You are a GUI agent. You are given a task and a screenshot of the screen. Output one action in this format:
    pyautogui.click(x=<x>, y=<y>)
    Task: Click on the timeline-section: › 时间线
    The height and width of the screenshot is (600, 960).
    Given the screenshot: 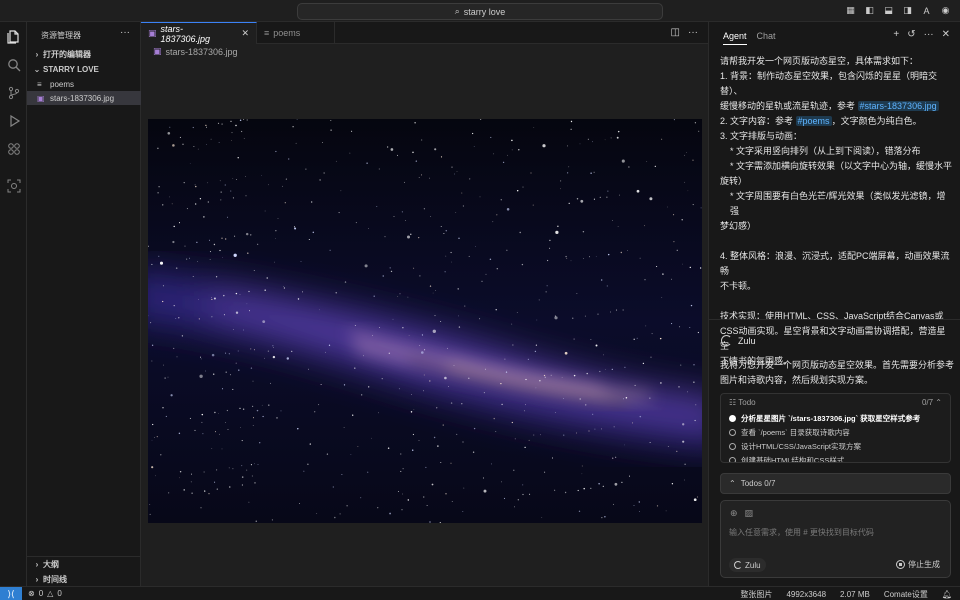 What is the action you would take?
    pyautogui.click(x=84, y=579)
    